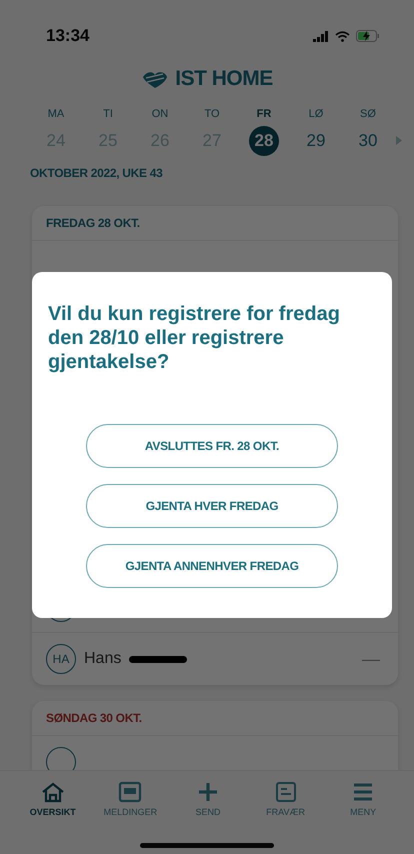 This screenshot has height=854, width=414. I want to click on option-button: GJENTA ANNENHVER FREDAG, so click(212, 566).